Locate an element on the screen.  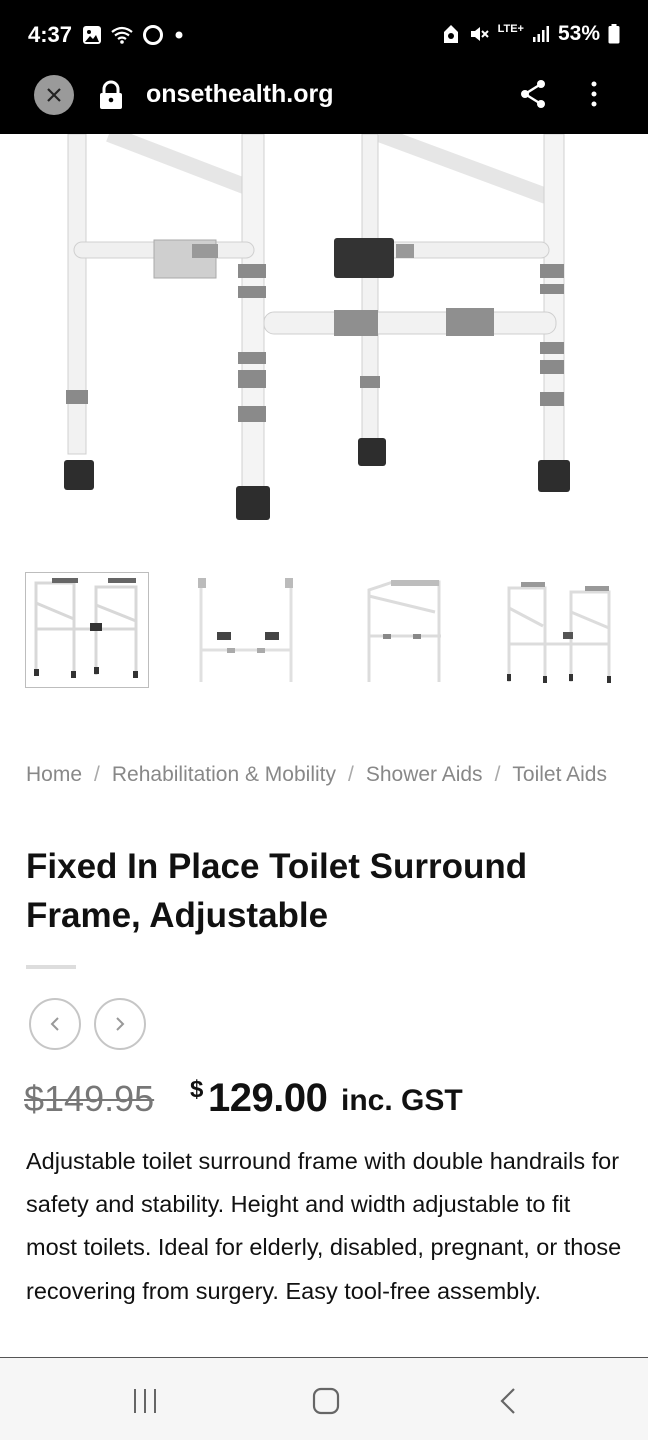
chevron-left-icon is located at coordinates (54, 1024).